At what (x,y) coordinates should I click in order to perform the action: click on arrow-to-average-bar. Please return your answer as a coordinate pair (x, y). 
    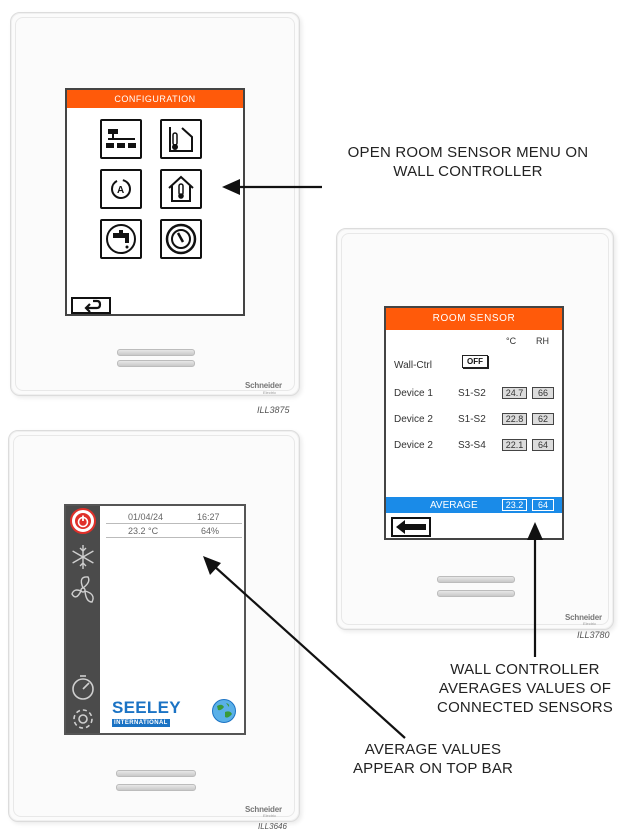
    Looking at the image, I should click on (535, 589).